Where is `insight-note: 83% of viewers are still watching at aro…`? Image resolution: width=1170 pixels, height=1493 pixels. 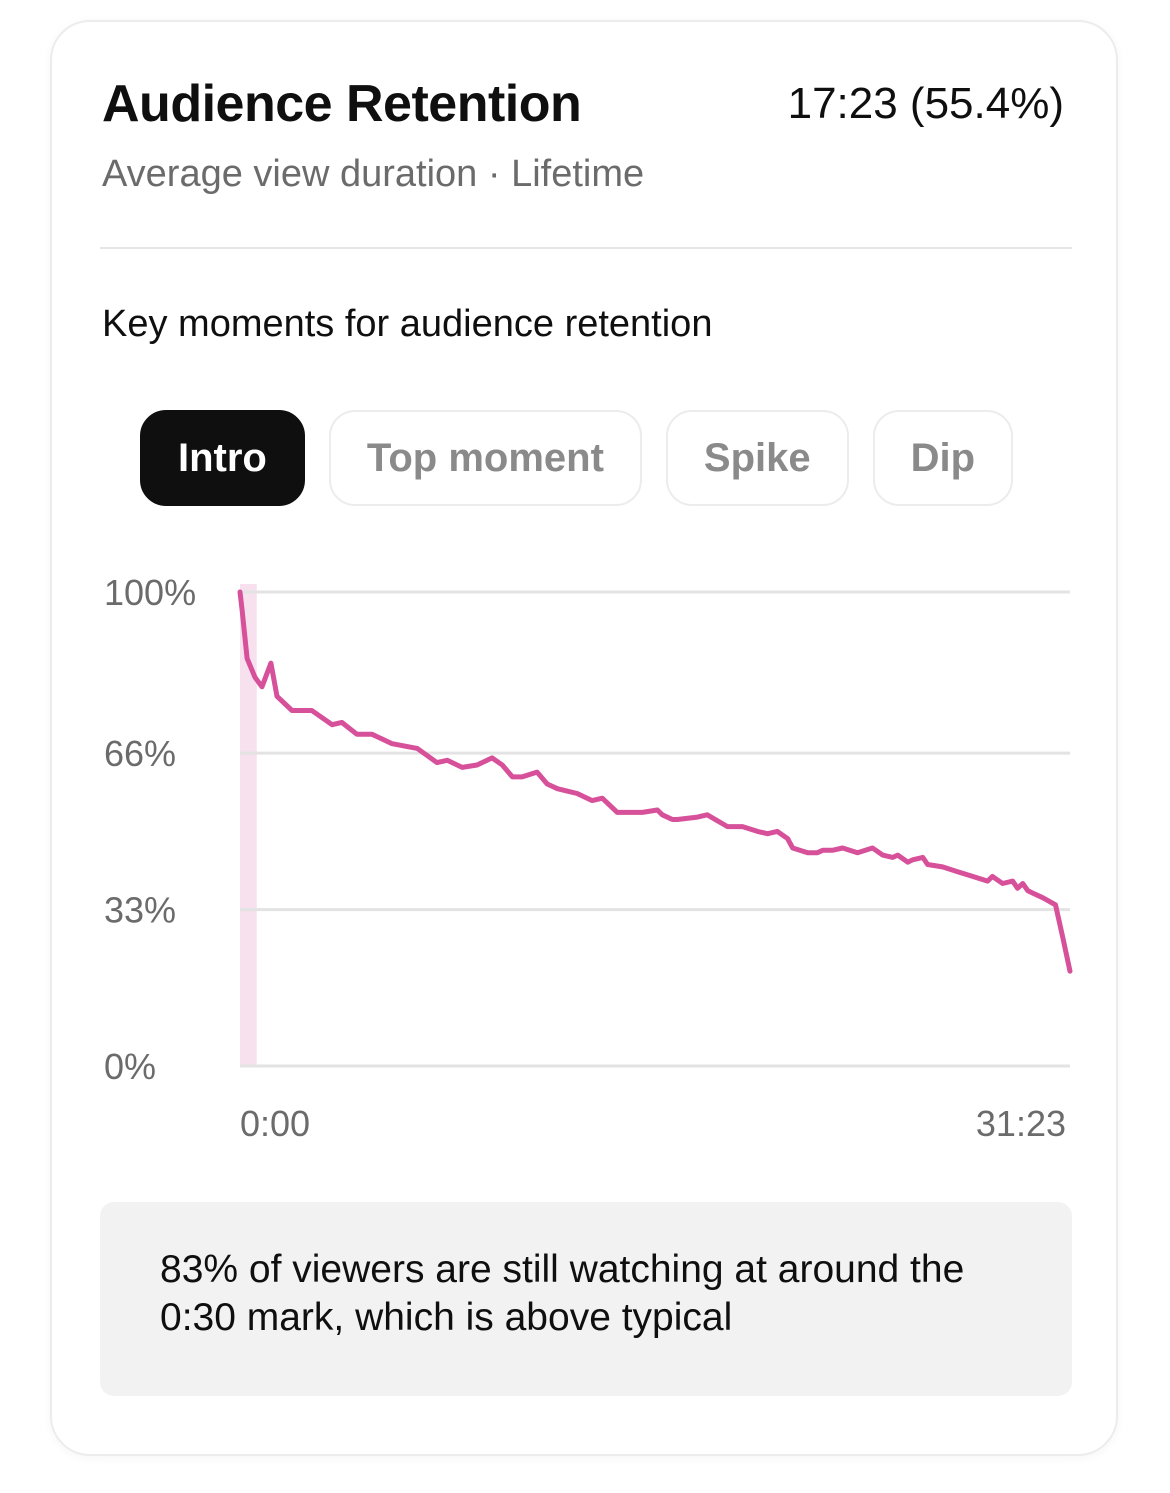
insight-note: 83% of viewers are still watching at aro… is located at coordinates (586, 1299).